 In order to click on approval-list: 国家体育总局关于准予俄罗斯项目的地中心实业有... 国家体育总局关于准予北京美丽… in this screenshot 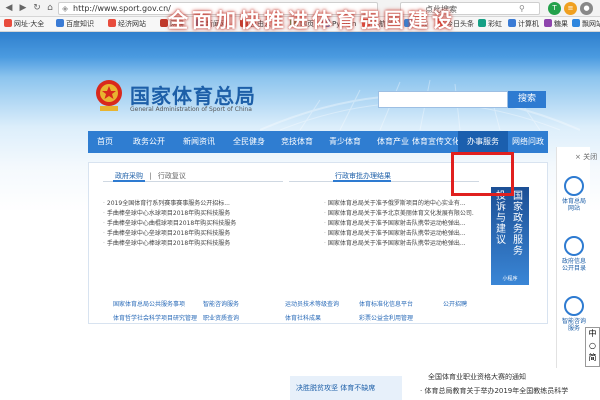, I will do `click(399, 224)`.